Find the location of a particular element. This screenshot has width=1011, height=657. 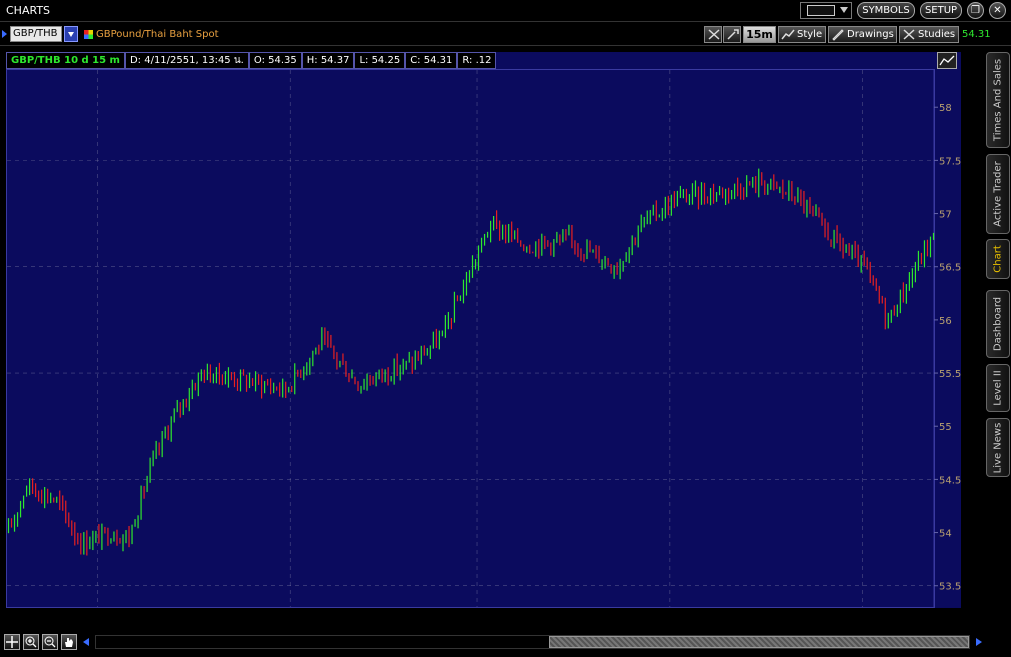

y-tick-label: 55.5 is located at coordinates (950, 374).